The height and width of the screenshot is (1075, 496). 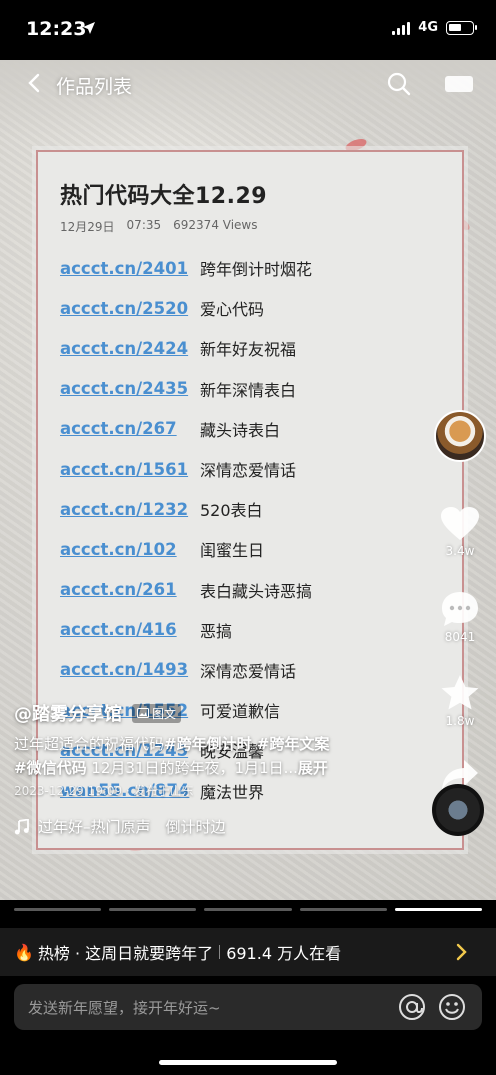 I want to click on favorite-count: 1.8w, so click(x=460, y=721).